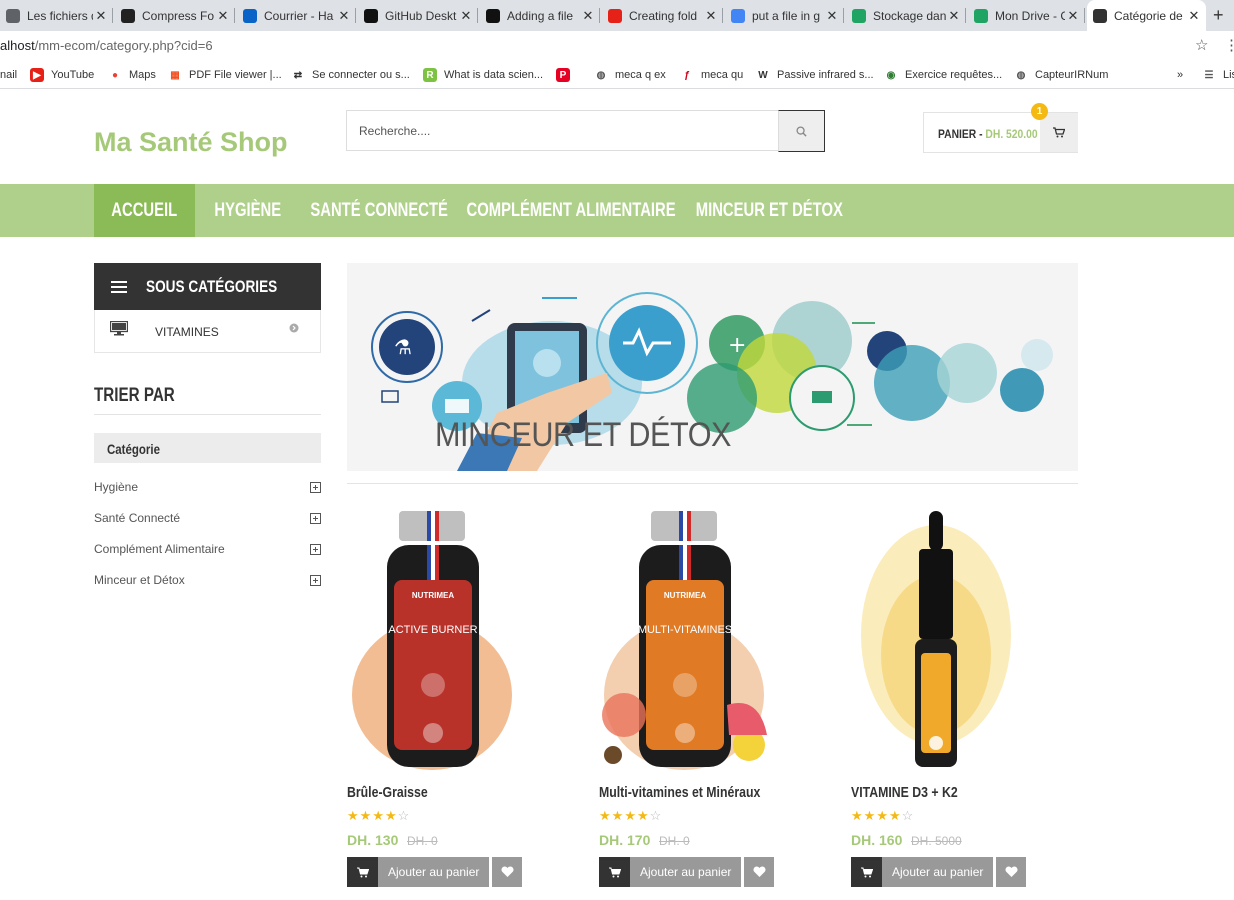  Describe the element at coordinates (191, 142) in the screenshot. I see `site-logo: Ma Santé Shop` at that location.